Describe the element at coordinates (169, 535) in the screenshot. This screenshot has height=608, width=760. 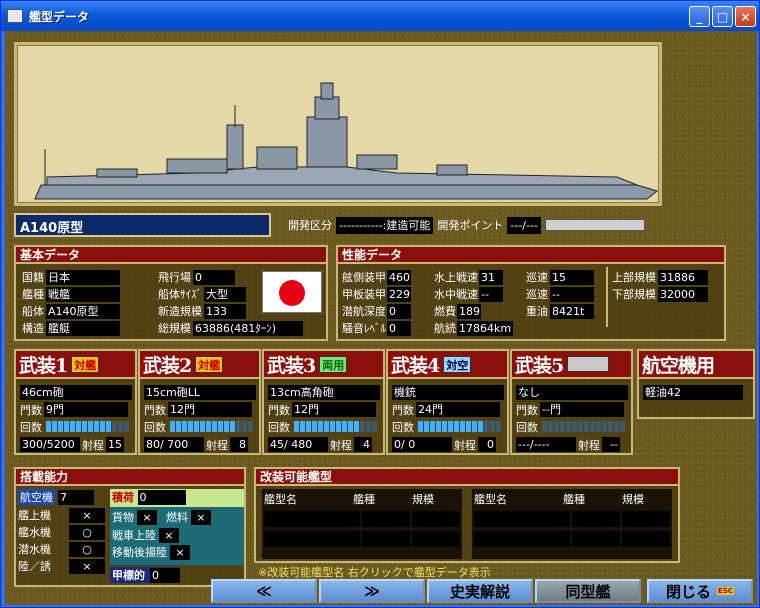
I see `tank-value: ×` at that location.